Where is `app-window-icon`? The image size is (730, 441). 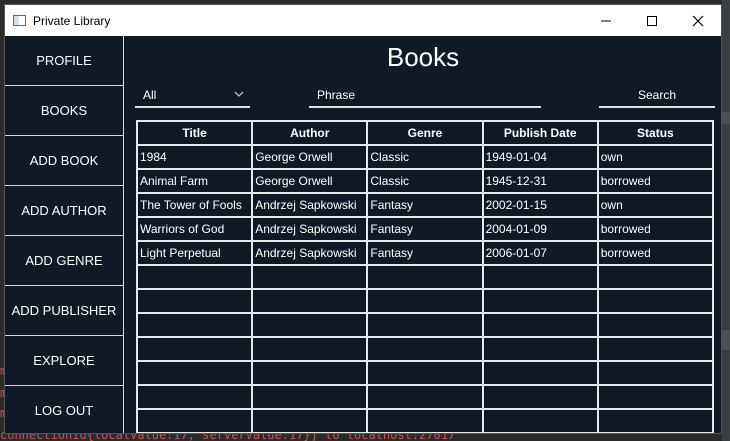
app-window-icon is located at coordinates (19, 20).